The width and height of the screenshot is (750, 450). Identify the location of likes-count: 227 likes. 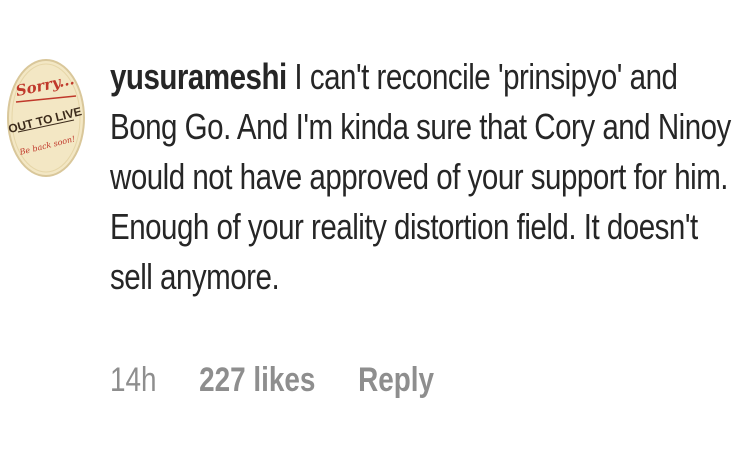
(257, 380).